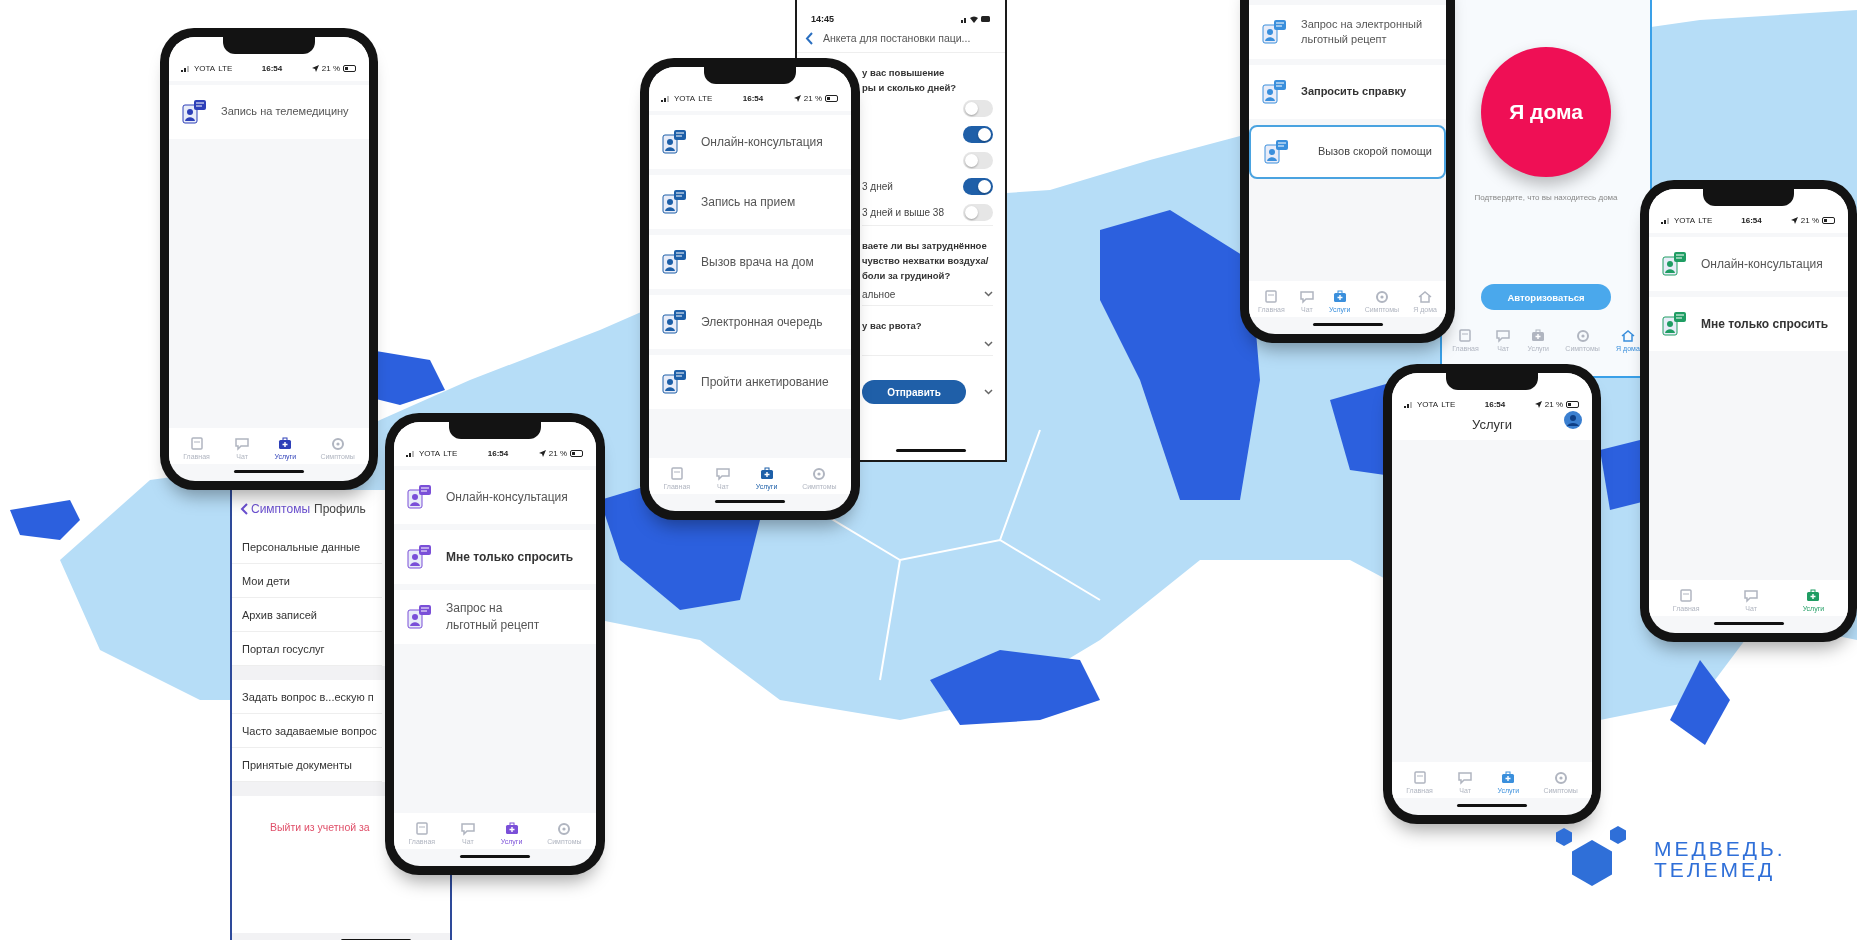 The height and width of the screenshot is (940, 1857). What do you see at coordinates (1627, 335) in the screenshot?
I see `house-icon` at bounding box center [1627, 335].